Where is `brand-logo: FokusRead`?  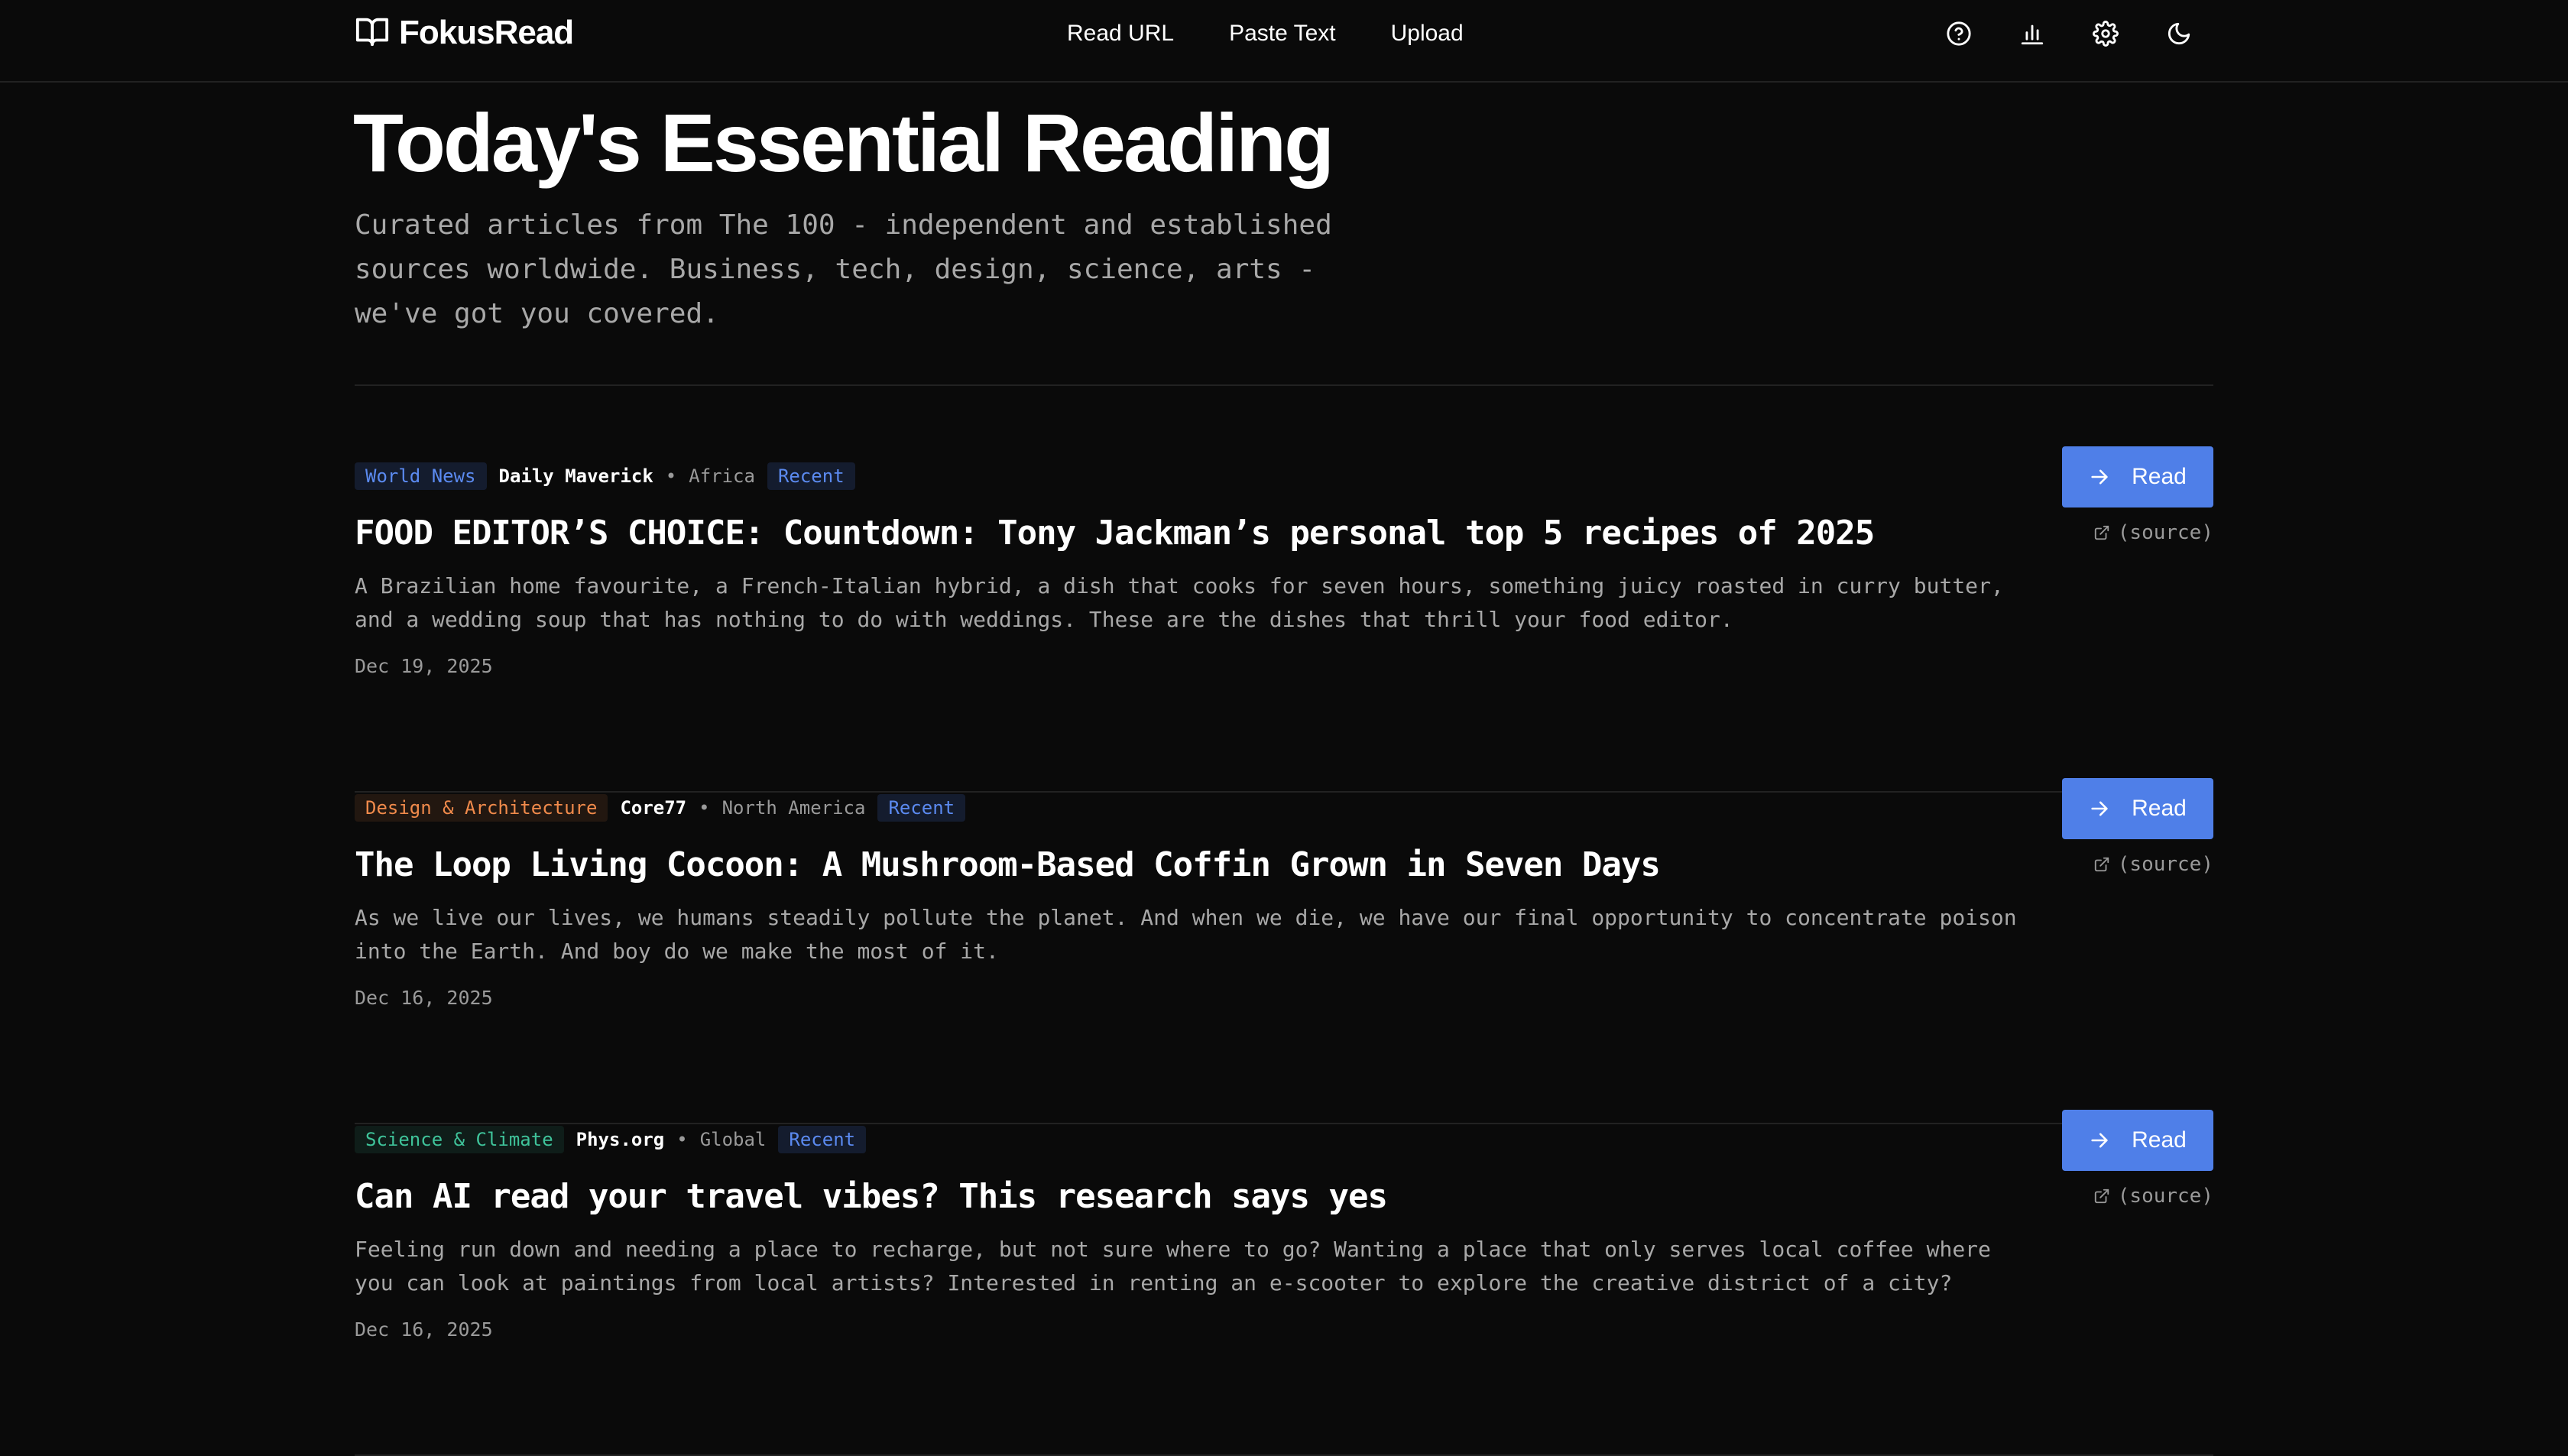
brand-logo: FokusRead is located at coordinates (464, 33).